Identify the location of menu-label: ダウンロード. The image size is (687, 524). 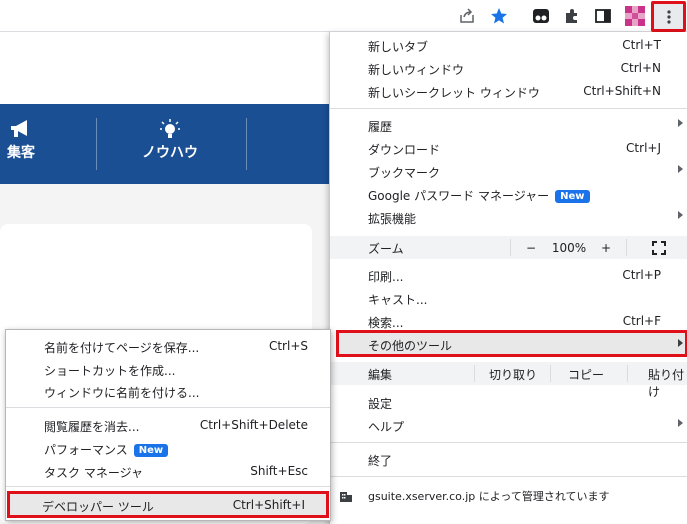
(404, 150).